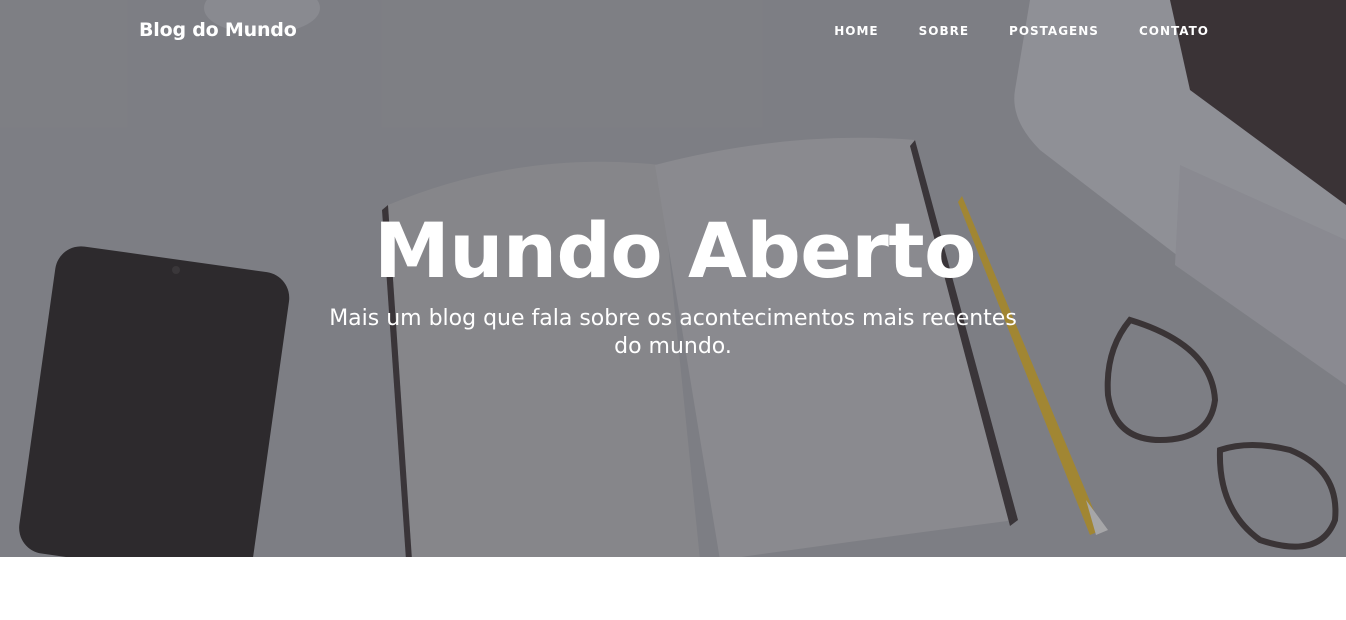 This screenshot has width=1346, height=620. Describe the element at coordinates (1174, 31) in the screenshot. I see `nav-link-contato: CONTATO` at that location.